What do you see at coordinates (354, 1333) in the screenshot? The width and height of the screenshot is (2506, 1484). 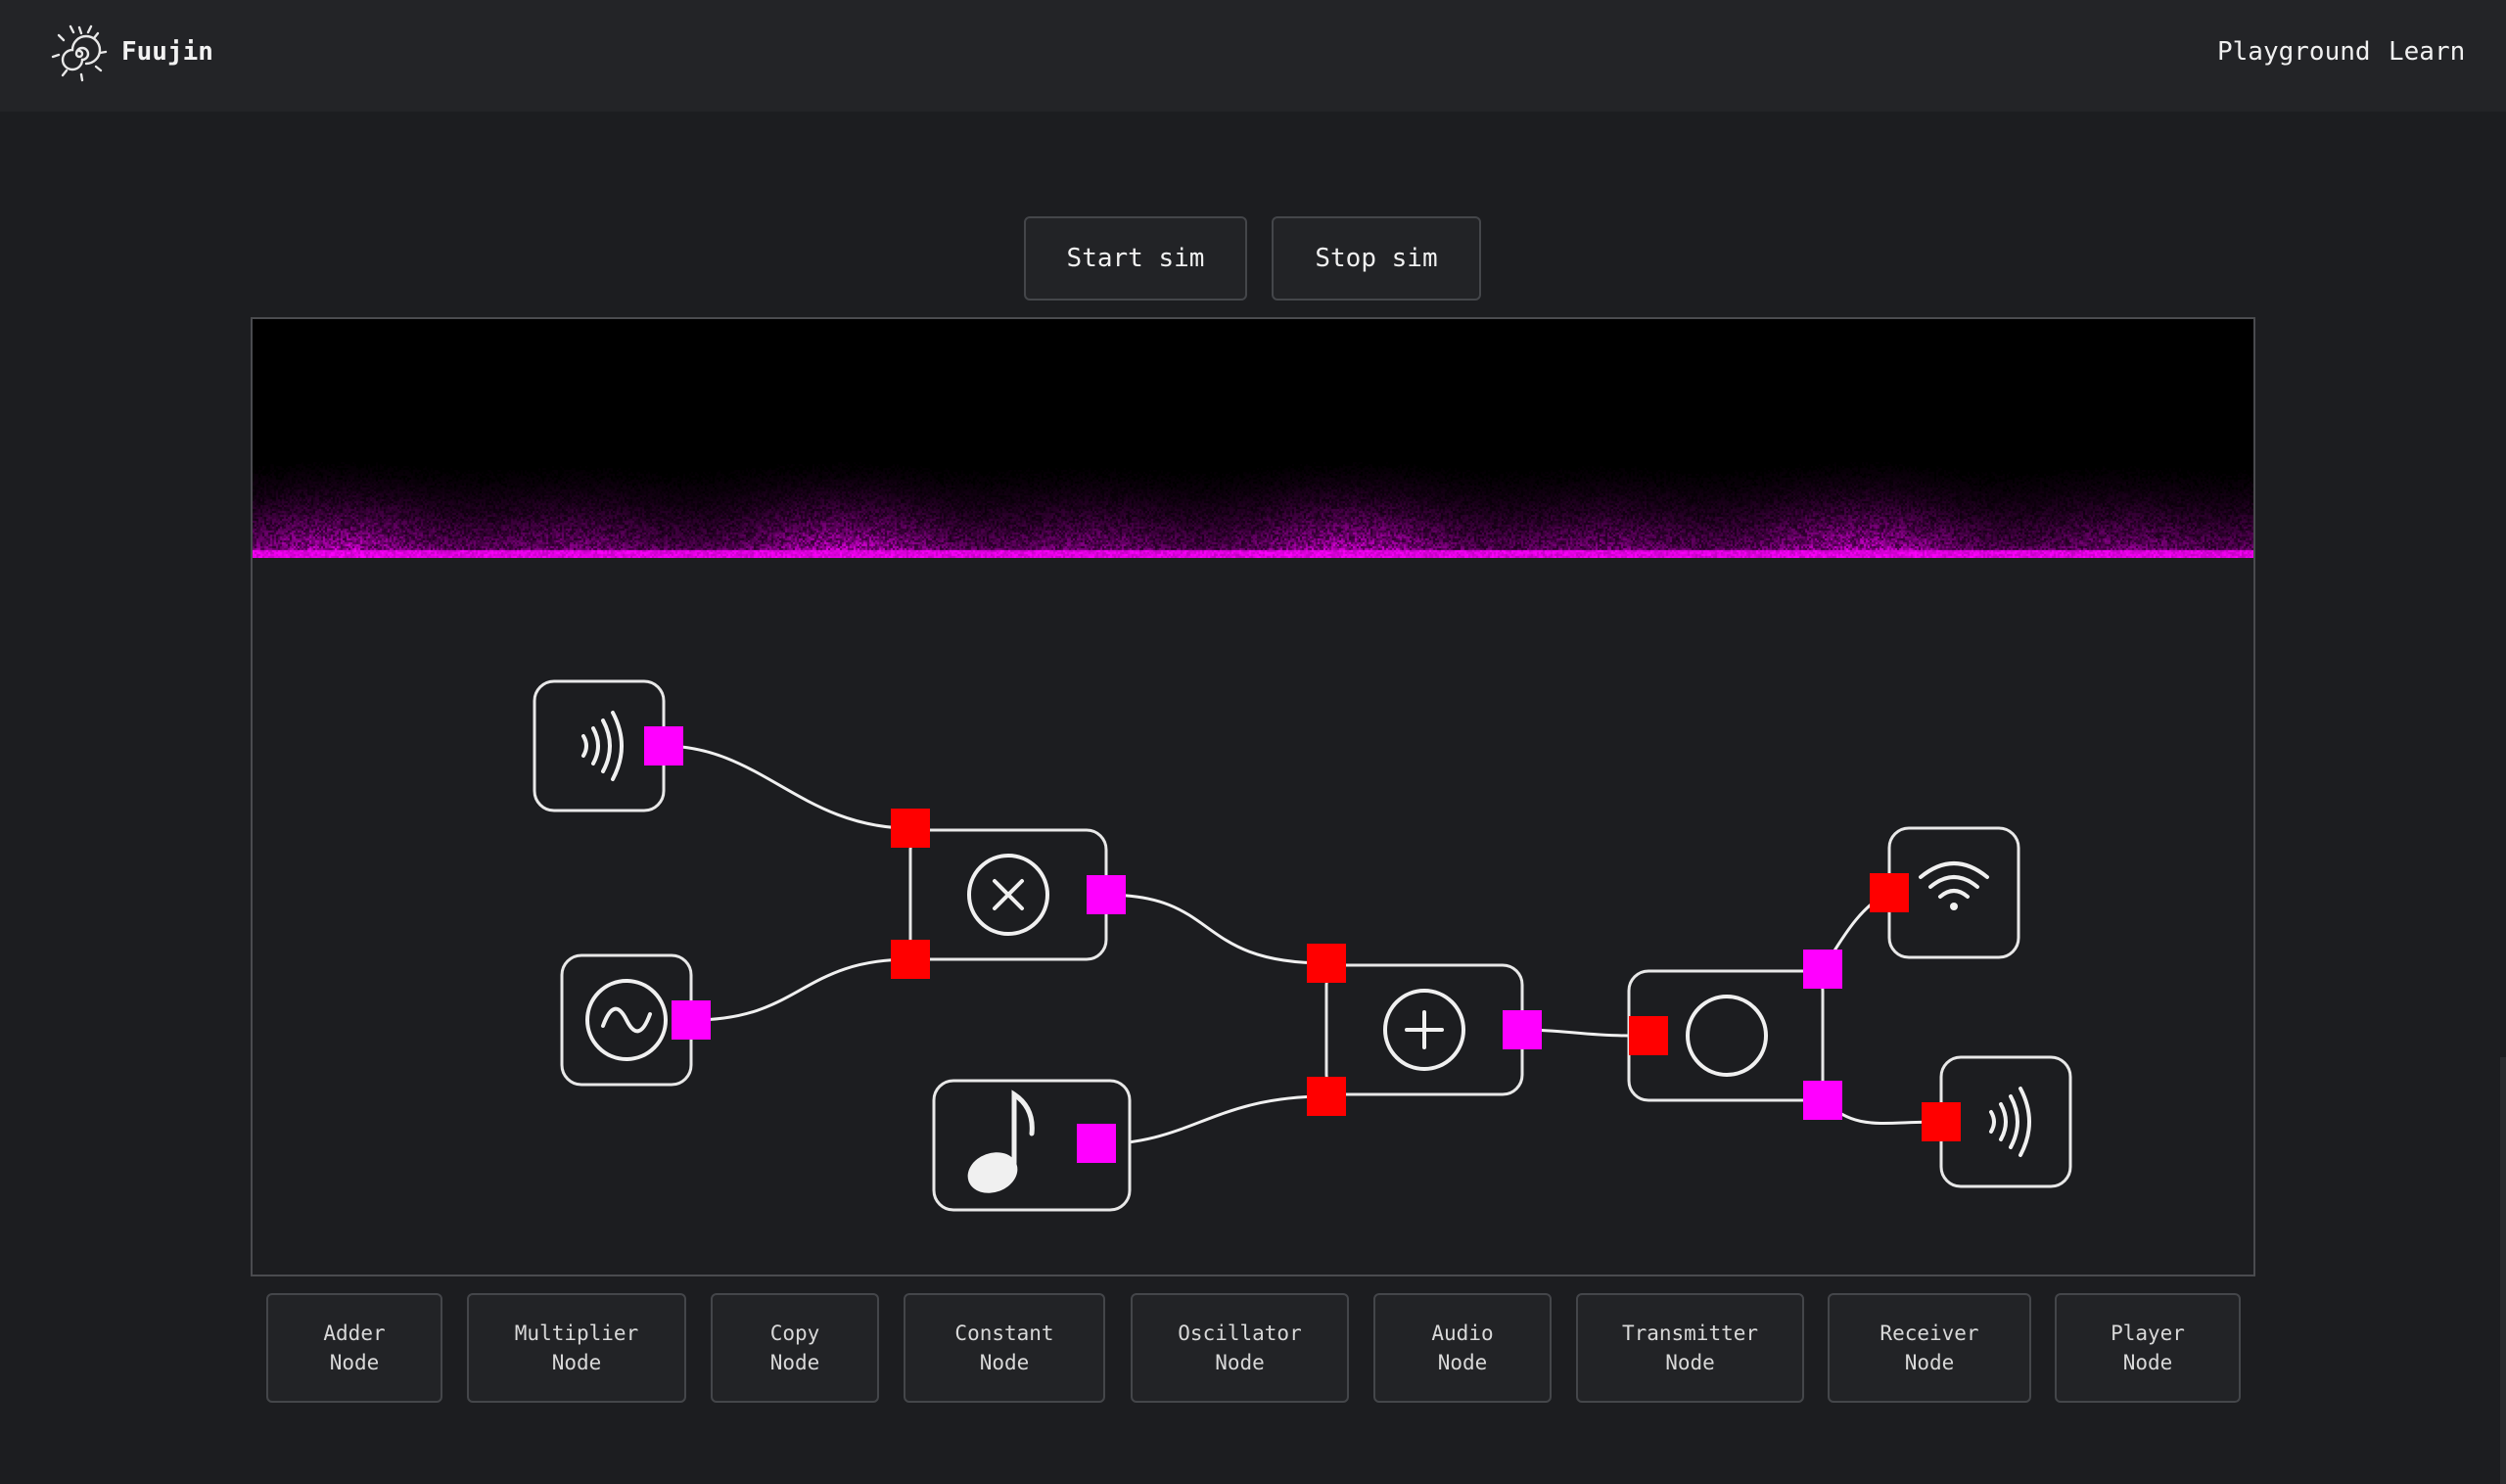 I see `button-label-line1: Adder` at bounding box center [354, 1333].